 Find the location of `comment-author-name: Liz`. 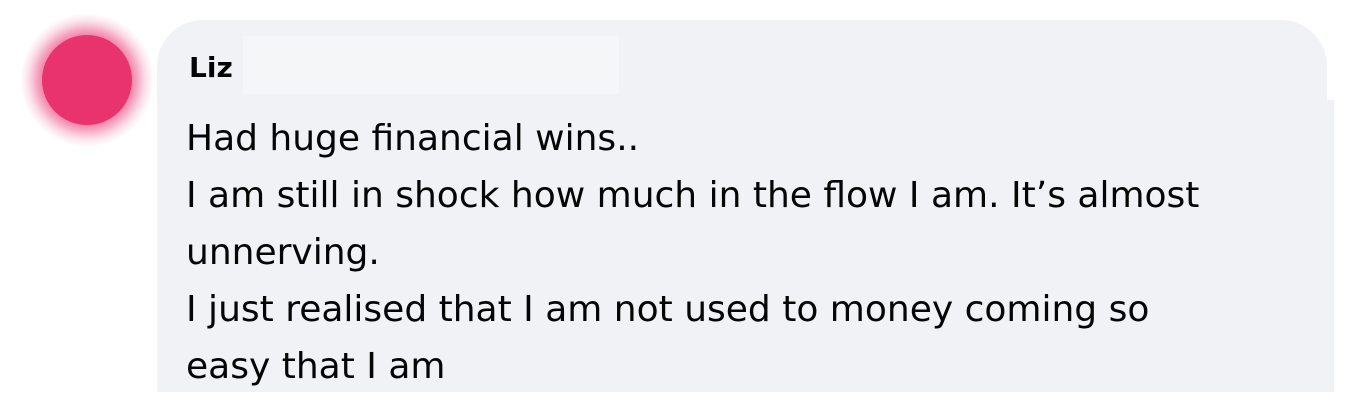

comment-author-name: Liz is located at coordinates (211, 68).